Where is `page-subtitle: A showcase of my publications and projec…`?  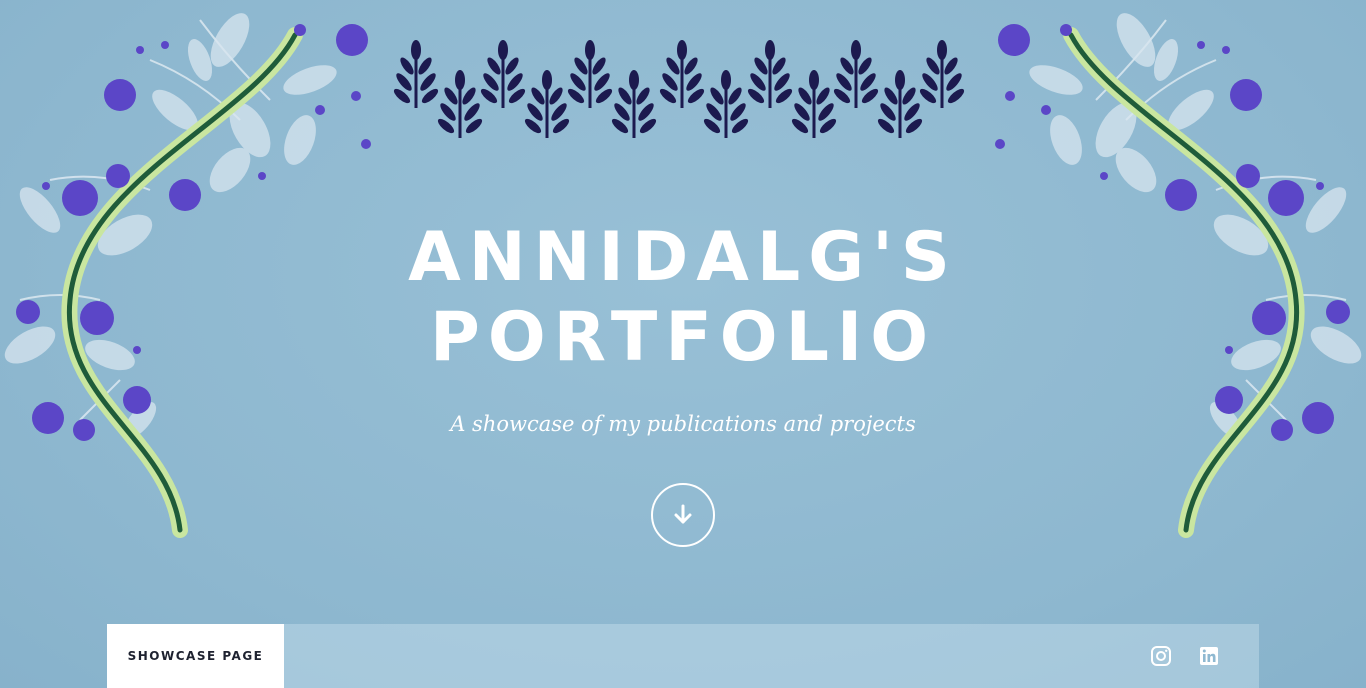 page-subtitle: A showcase of my publications and projec… is located at coordinates (683, 424).